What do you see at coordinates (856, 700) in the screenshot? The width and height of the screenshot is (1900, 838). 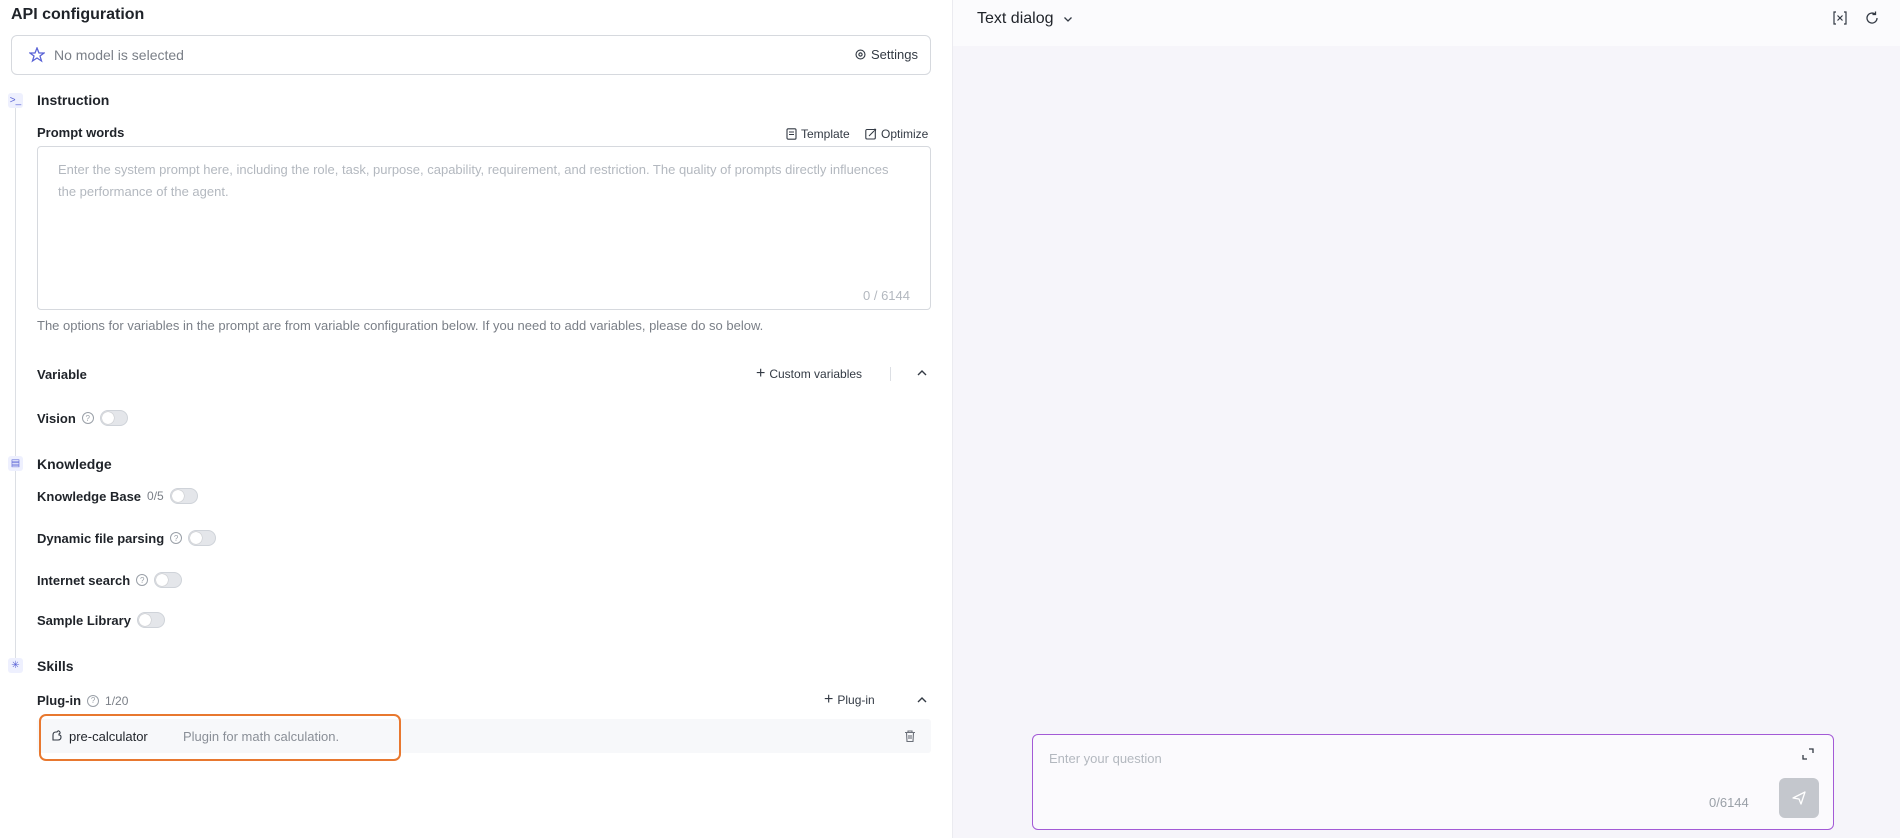 I see `add-plugin-label: Plug-in` at bounding box center [856, 700].